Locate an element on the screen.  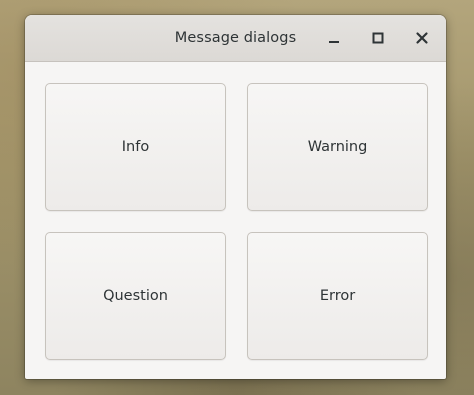
minimize-button is located at coordinates (334, 38).